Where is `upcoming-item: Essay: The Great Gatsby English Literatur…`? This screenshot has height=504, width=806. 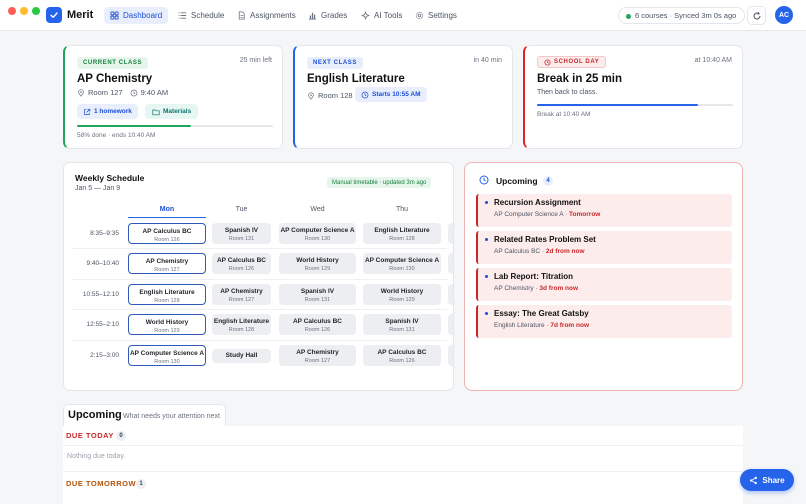 upcoming-item: Essay: The Great Gatsby English Literatur… is located at coordinates (604, 321).